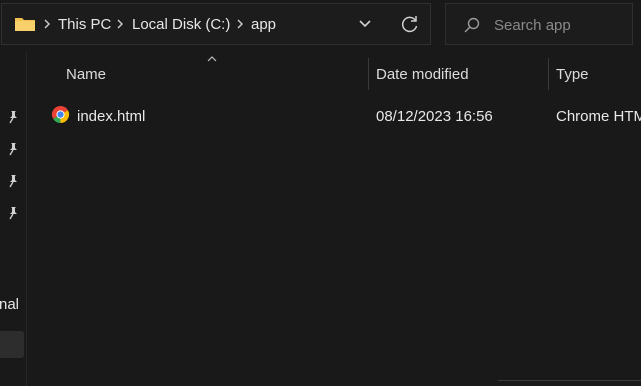 The image size is (641, 386). I want to click on nav-item-selected, so click(12, 344).